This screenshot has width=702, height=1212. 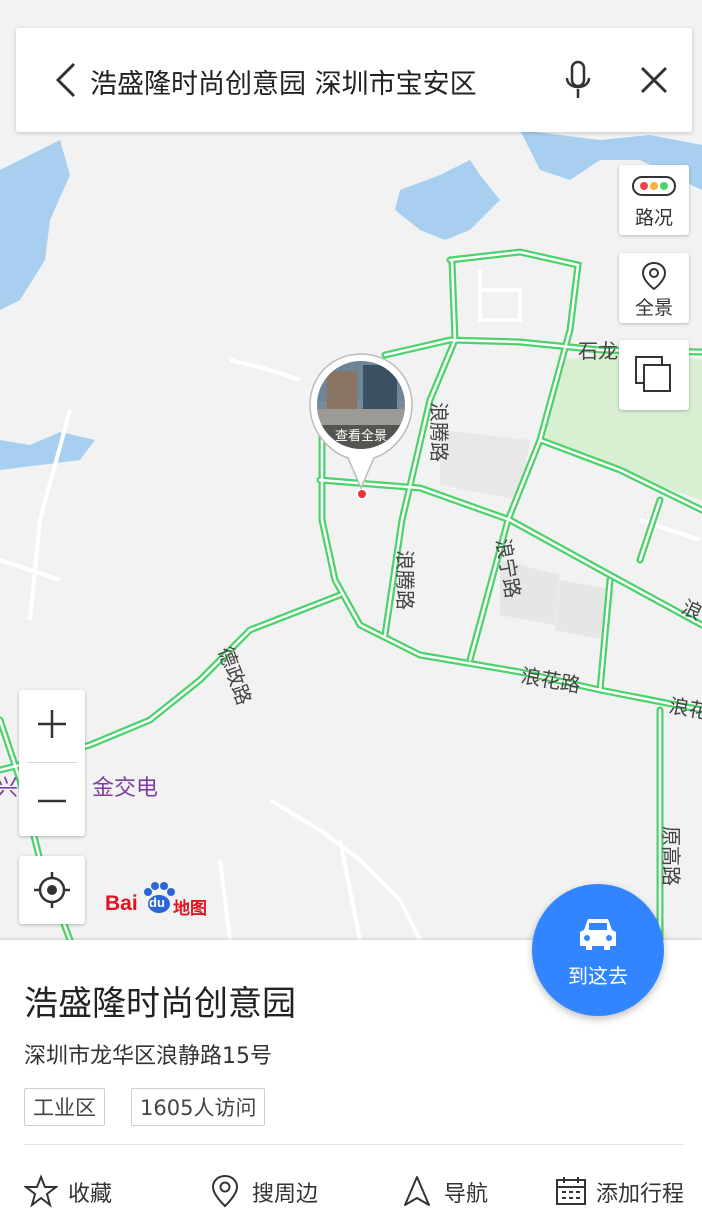 What do you see at coordinates (571, 1191) in the screenshot?
I see `calendar-icon` at bounding box center [571, 1191].